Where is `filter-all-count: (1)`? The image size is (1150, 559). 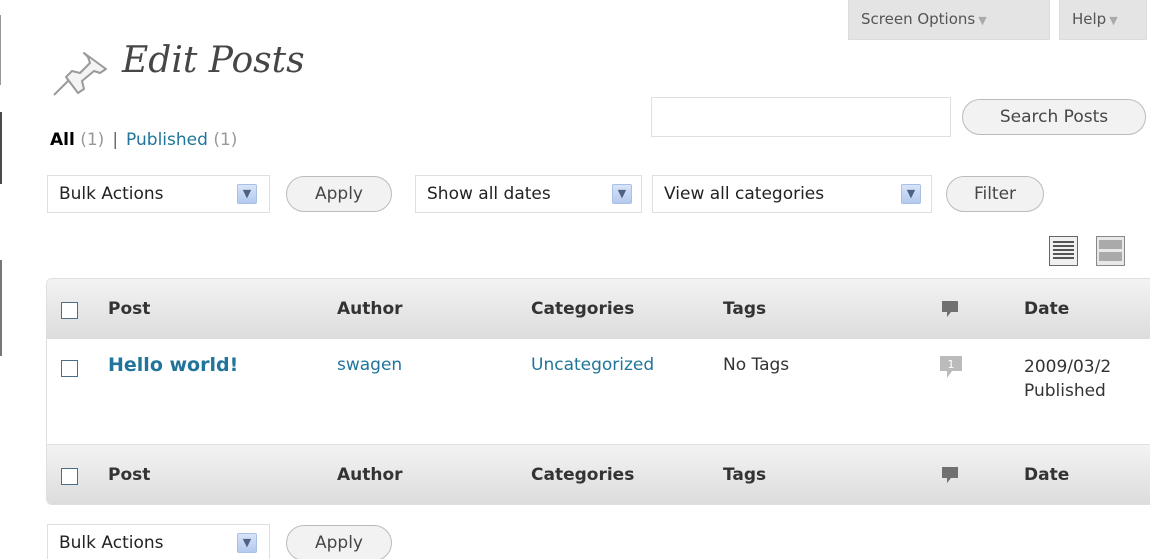 filter-all-count: (1) is located at coordinates (92, 140).